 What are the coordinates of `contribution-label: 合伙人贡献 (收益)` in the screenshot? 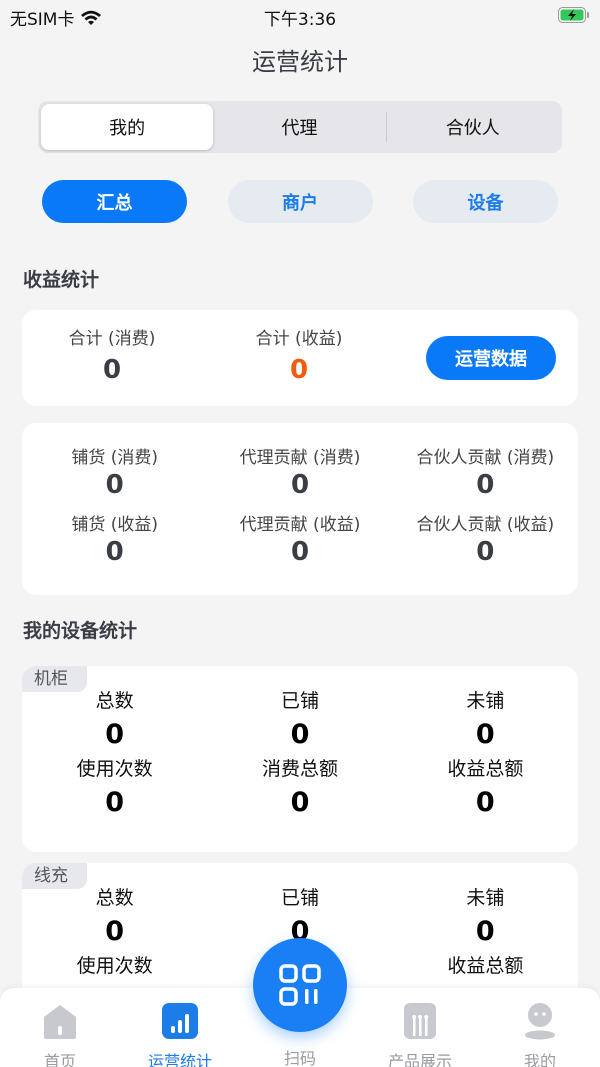 It's located at (485, 525).